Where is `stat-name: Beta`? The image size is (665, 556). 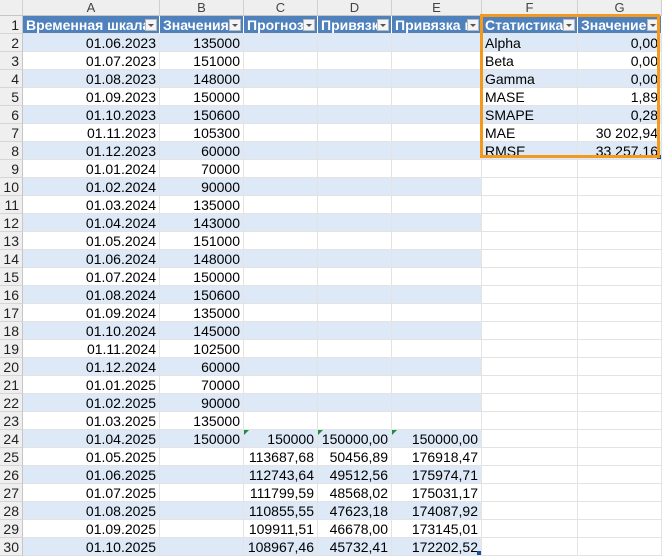
stat-name: Beta is located at coordinates (530, 61).